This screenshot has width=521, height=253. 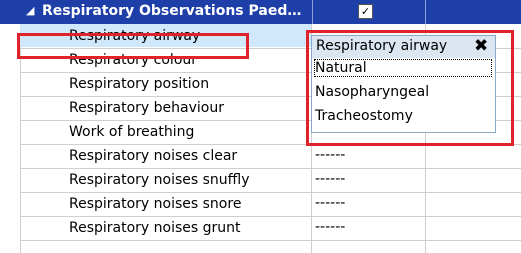 What do you see at coordinates (270, 180) in the screenshot?
I see `table-row: Respiratory noises snuffly ------` at bounding box center [270, 180].